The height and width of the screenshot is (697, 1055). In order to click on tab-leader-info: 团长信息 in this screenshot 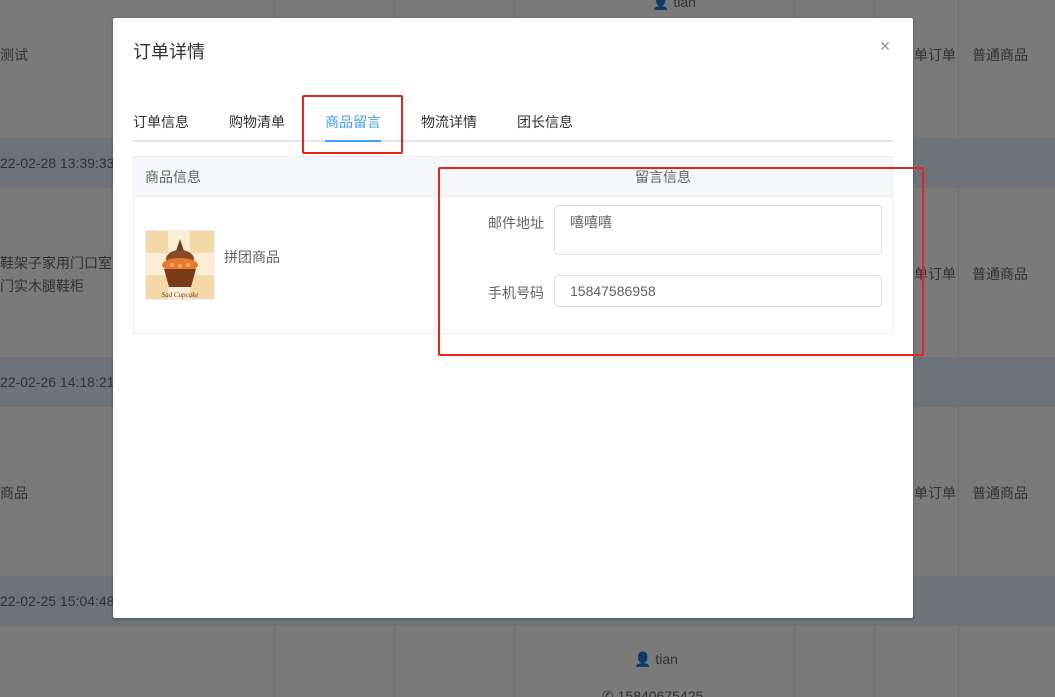, I will do `click(545, 122)`.